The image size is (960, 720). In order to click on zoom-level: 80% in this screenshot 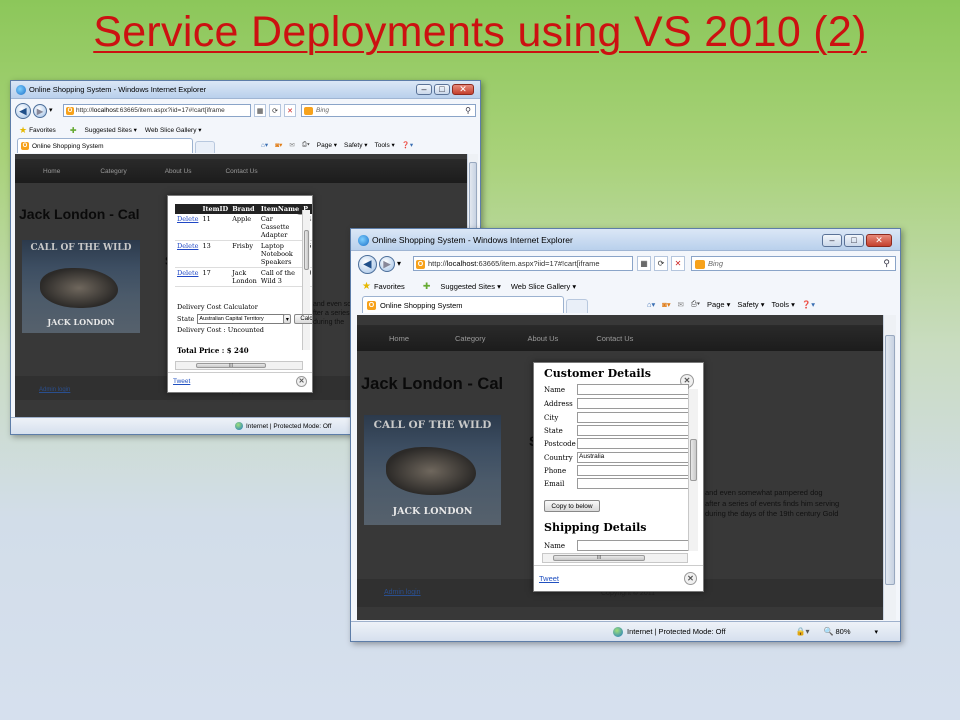, I will do `click(842, 631)`.